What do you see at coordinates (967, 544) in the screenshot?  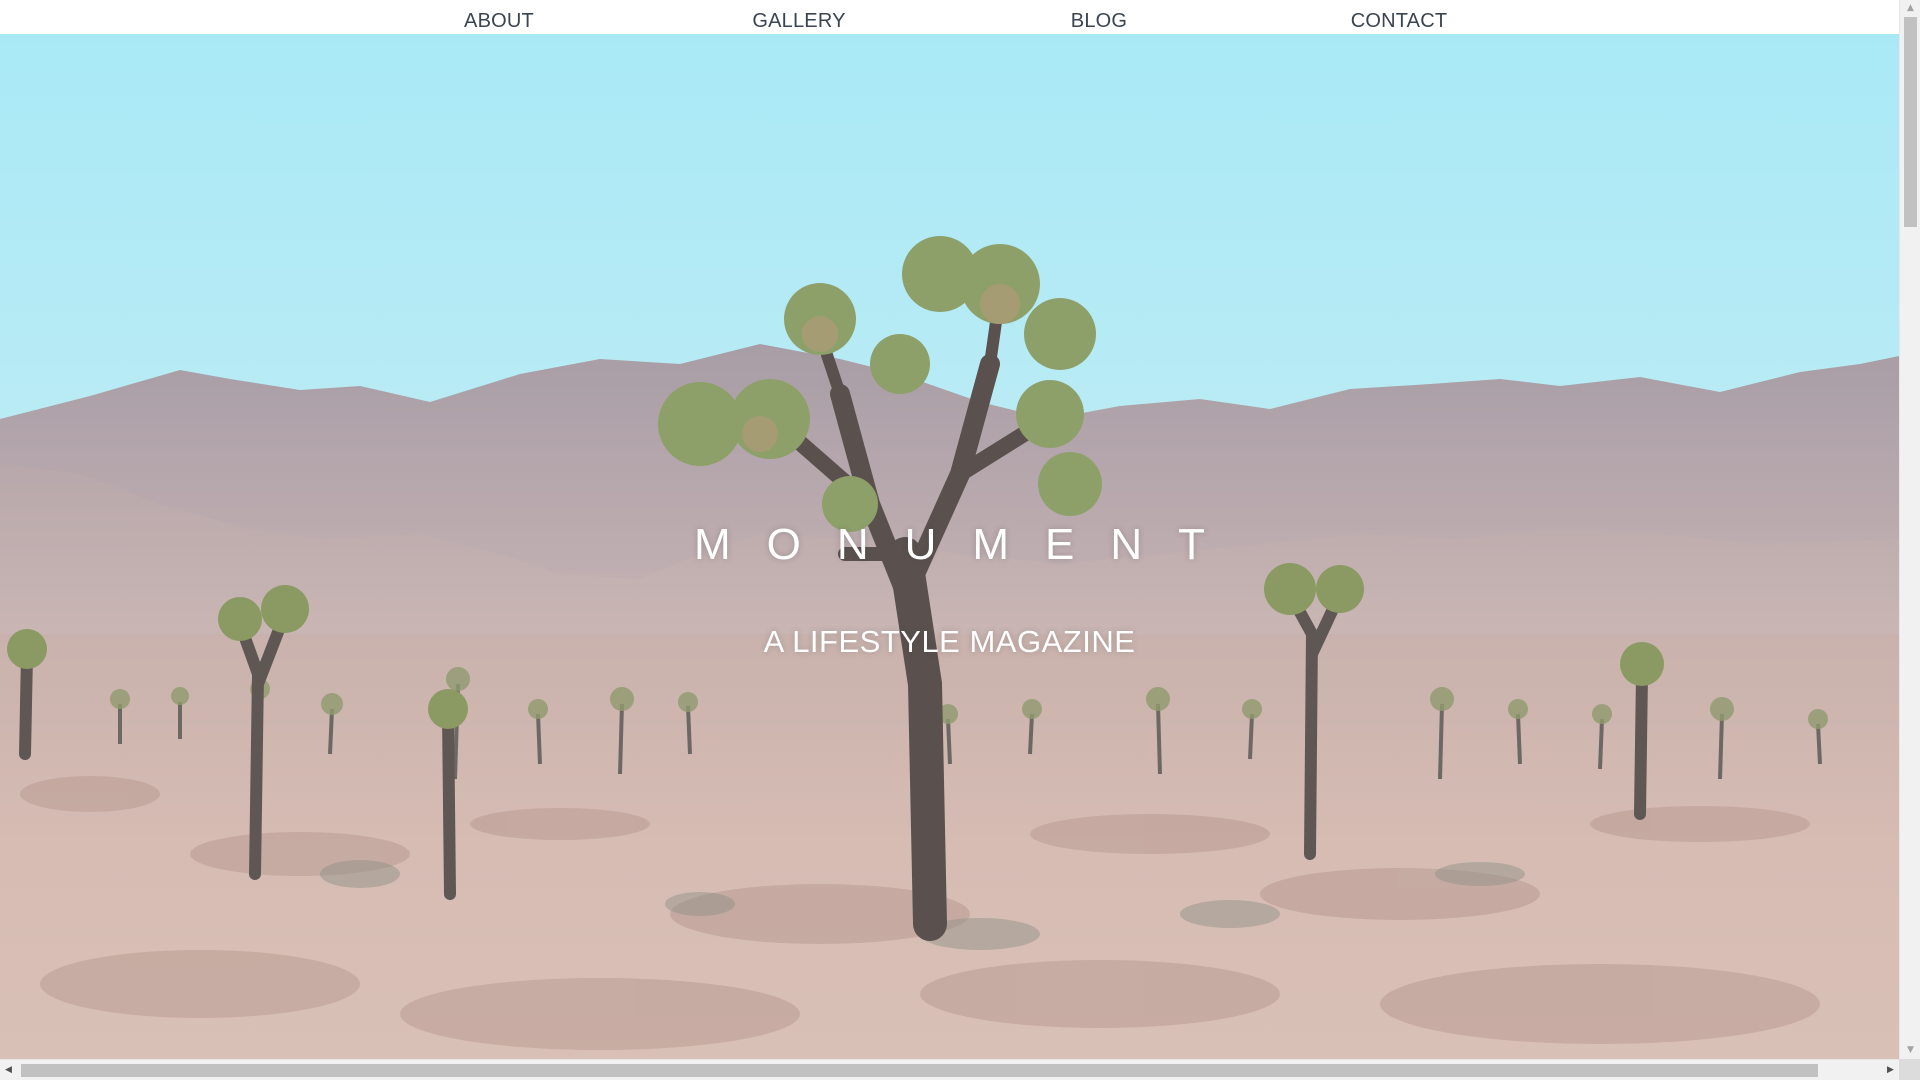 I see `hero-title: MONUMENT` at bounding box center [967, 544].